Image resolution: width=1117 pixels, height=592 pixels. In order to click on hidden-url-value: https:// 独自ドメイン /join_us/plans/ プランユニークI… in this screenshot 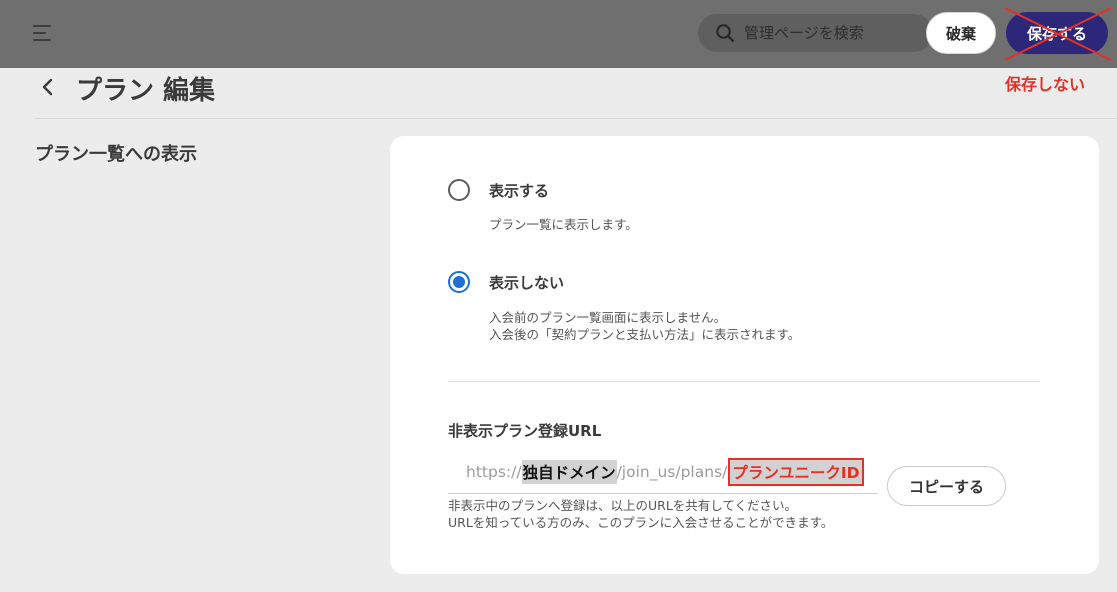, I will do `click(665, 472)`.